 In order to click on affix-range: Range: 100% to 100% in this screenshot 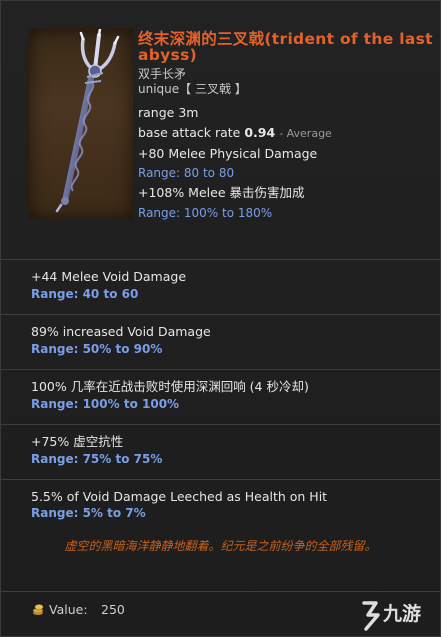, I will do `click(105, 404)`.